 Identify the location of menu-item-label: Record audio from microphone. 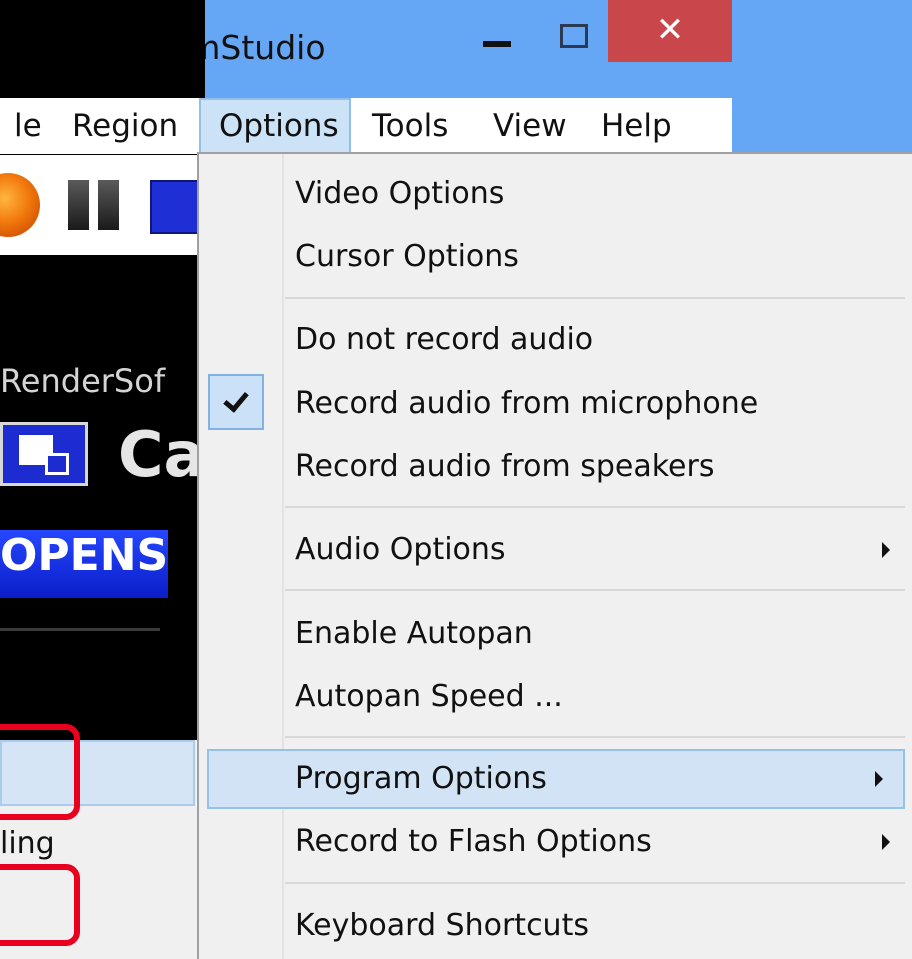
(527, 403).